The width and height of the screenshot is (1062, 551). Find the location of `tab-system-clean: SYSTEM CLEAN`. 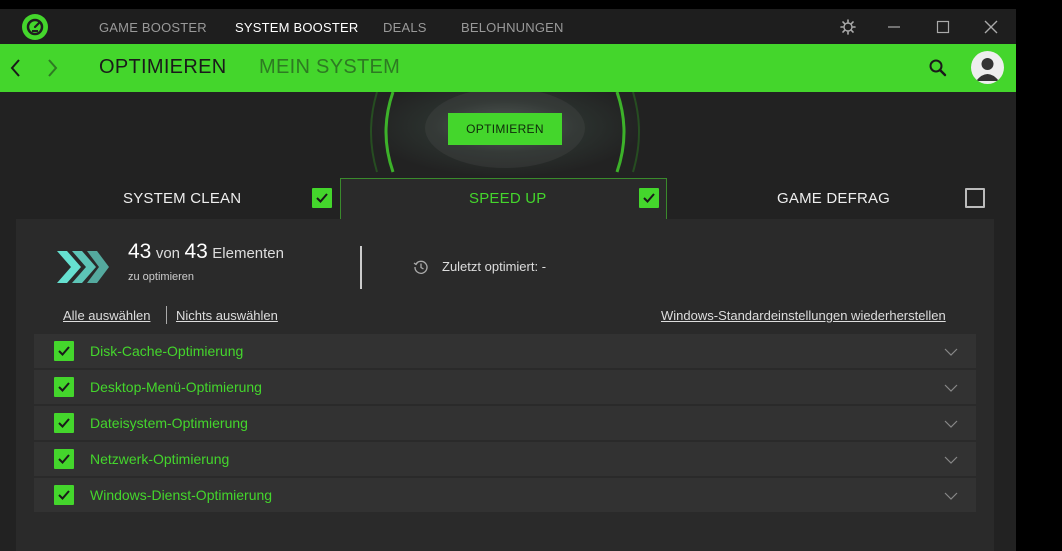

tab-system-clean: SYSTEM CLEAN is located at coordinates (182, 198).